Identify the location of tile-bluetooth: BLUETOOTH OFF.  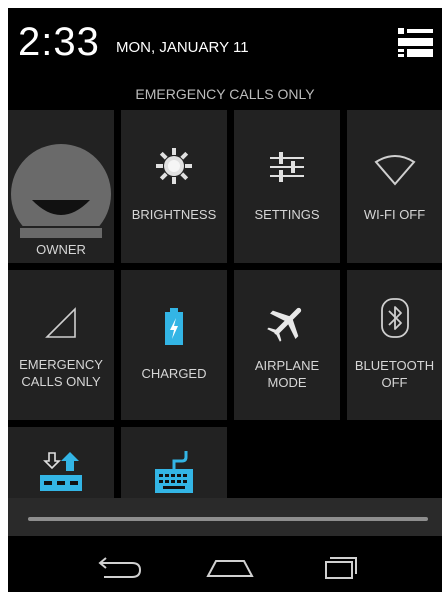
(394, 345).